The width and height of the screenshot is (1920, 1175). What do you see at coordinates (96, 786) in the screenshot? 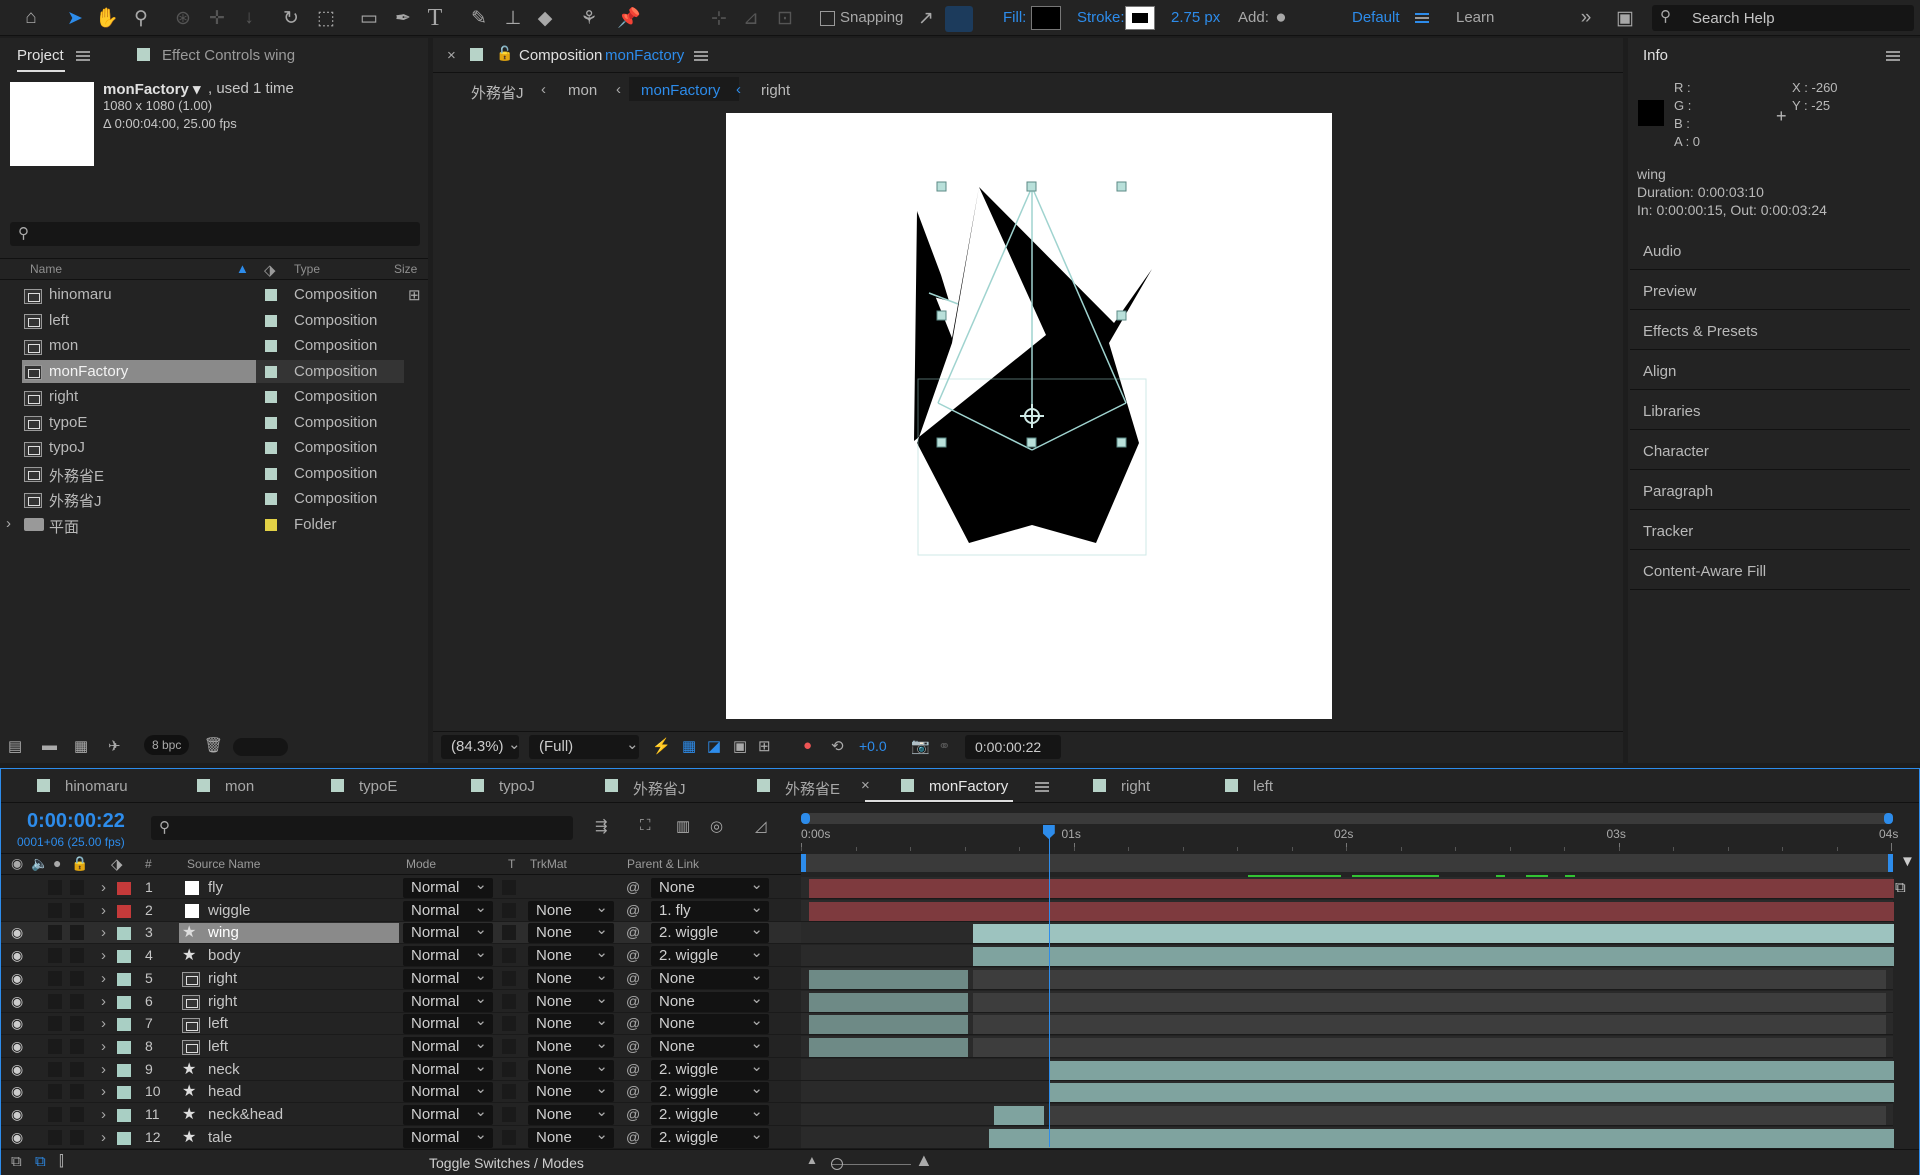
I see `tab-0: hinomaru` at bounding box center [96, 786].